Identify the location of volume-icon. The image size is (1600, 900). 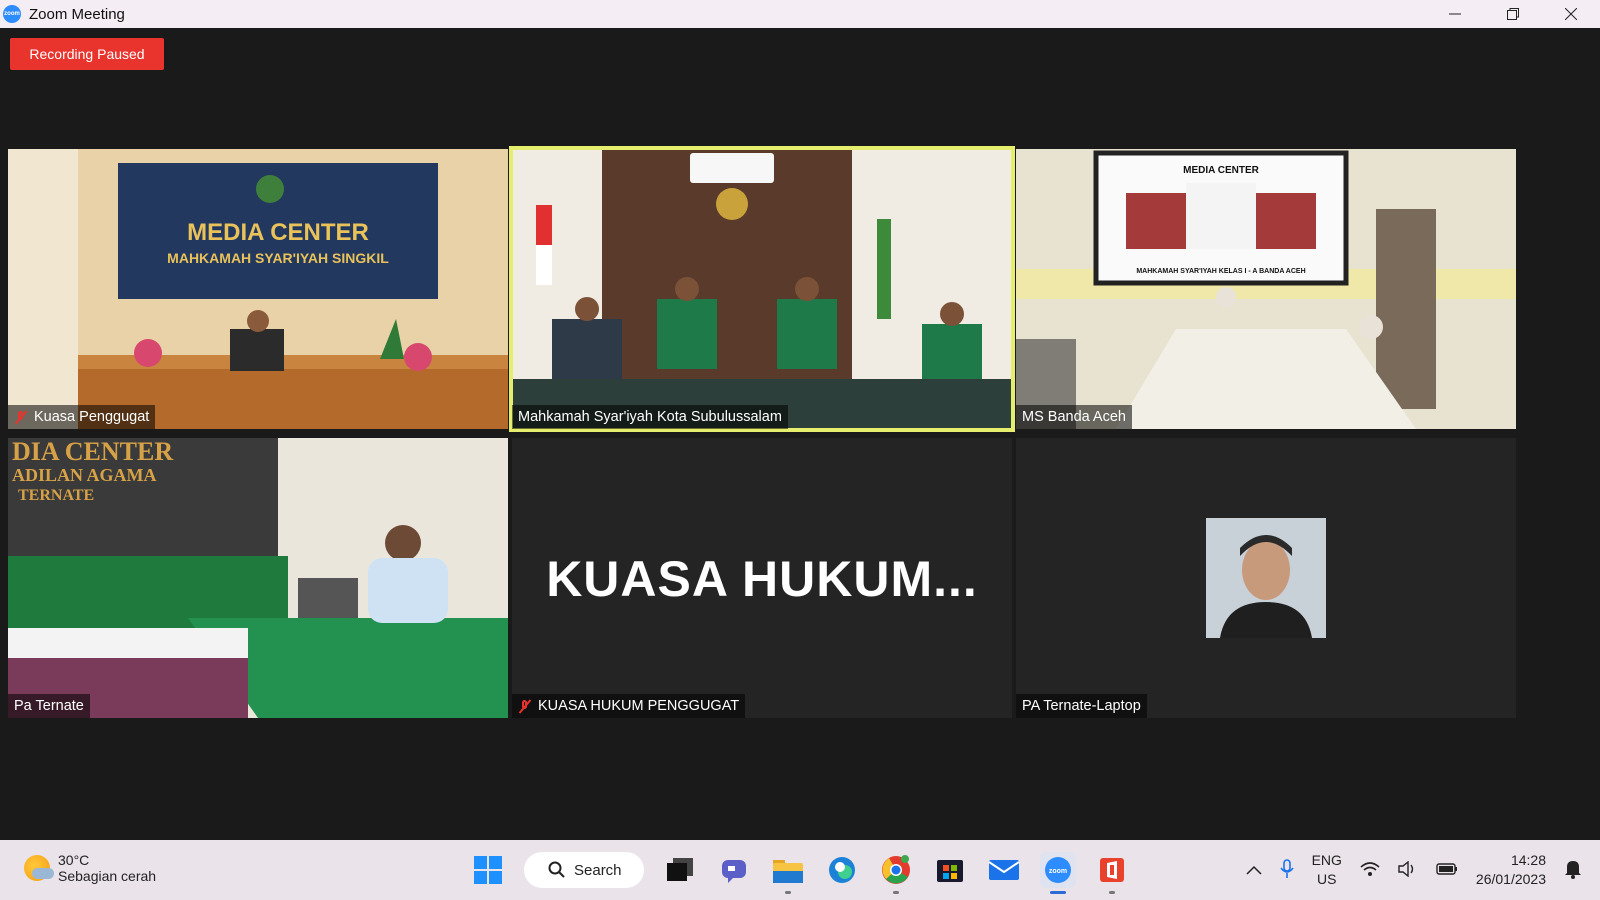
(1408, 870).